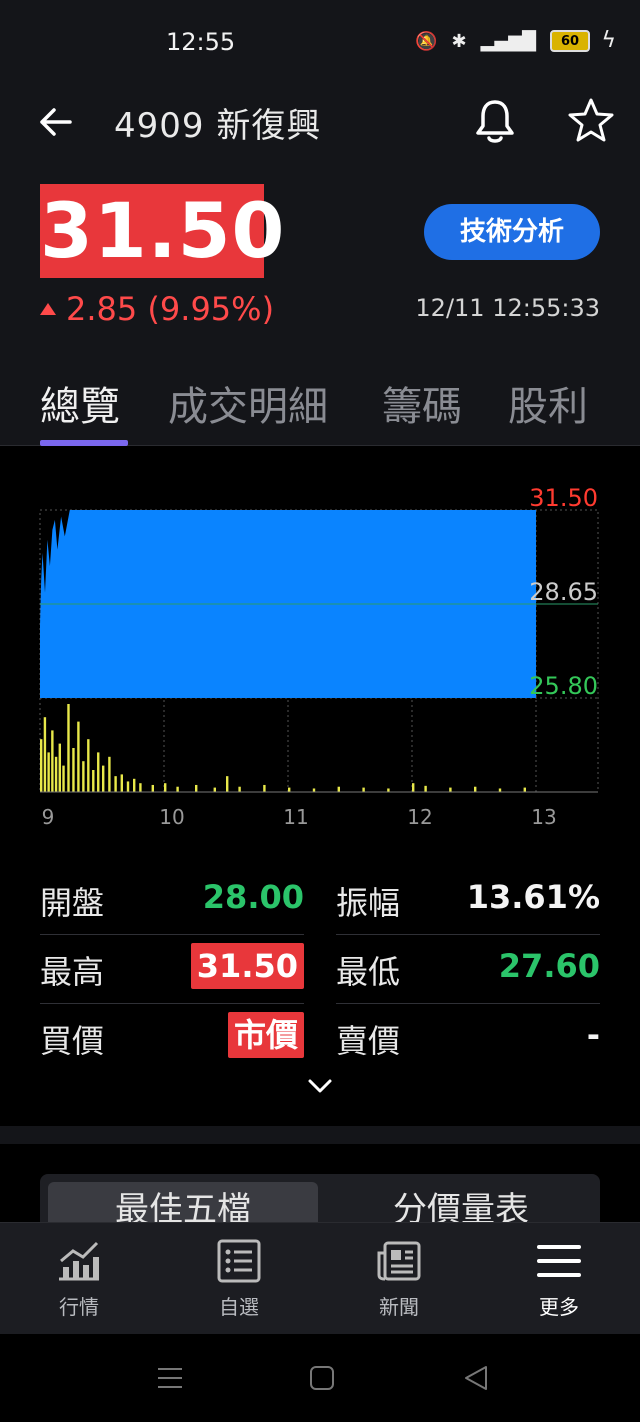 This screenshot has height=1422, width=640. What do you see at coordinates (543, 817) in the screenshot?
I see `chart-x-label: 13` at bounding box center [543, 817].